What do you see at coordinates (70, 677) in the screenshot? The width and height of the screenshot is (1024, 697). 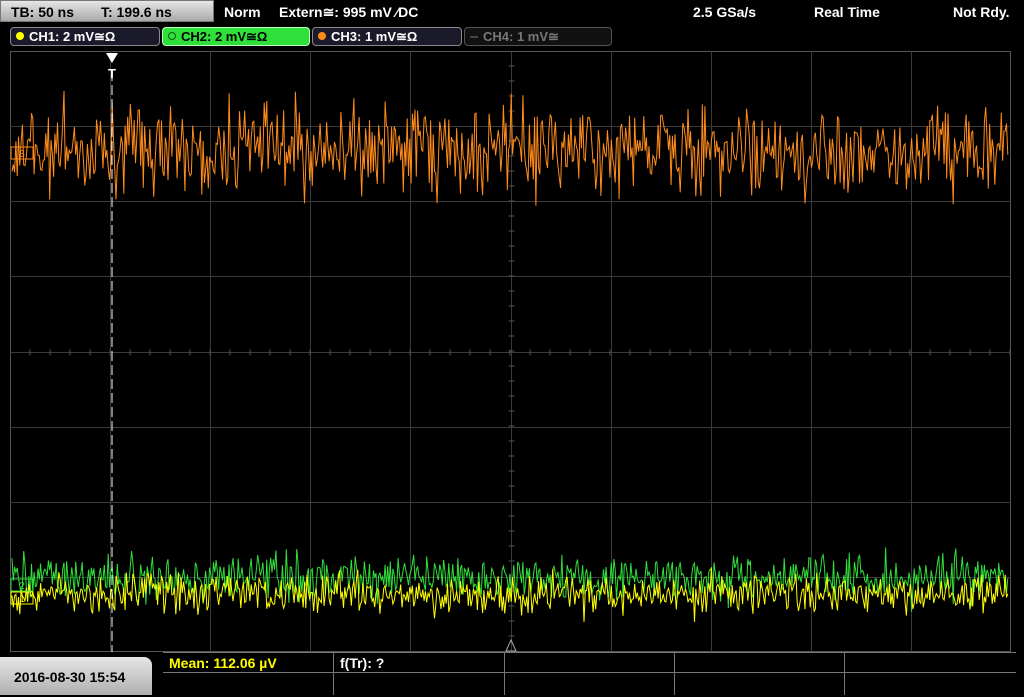 I see `datetime-readout: 2016-08-30 15:54` at bounding box center [70, 677].